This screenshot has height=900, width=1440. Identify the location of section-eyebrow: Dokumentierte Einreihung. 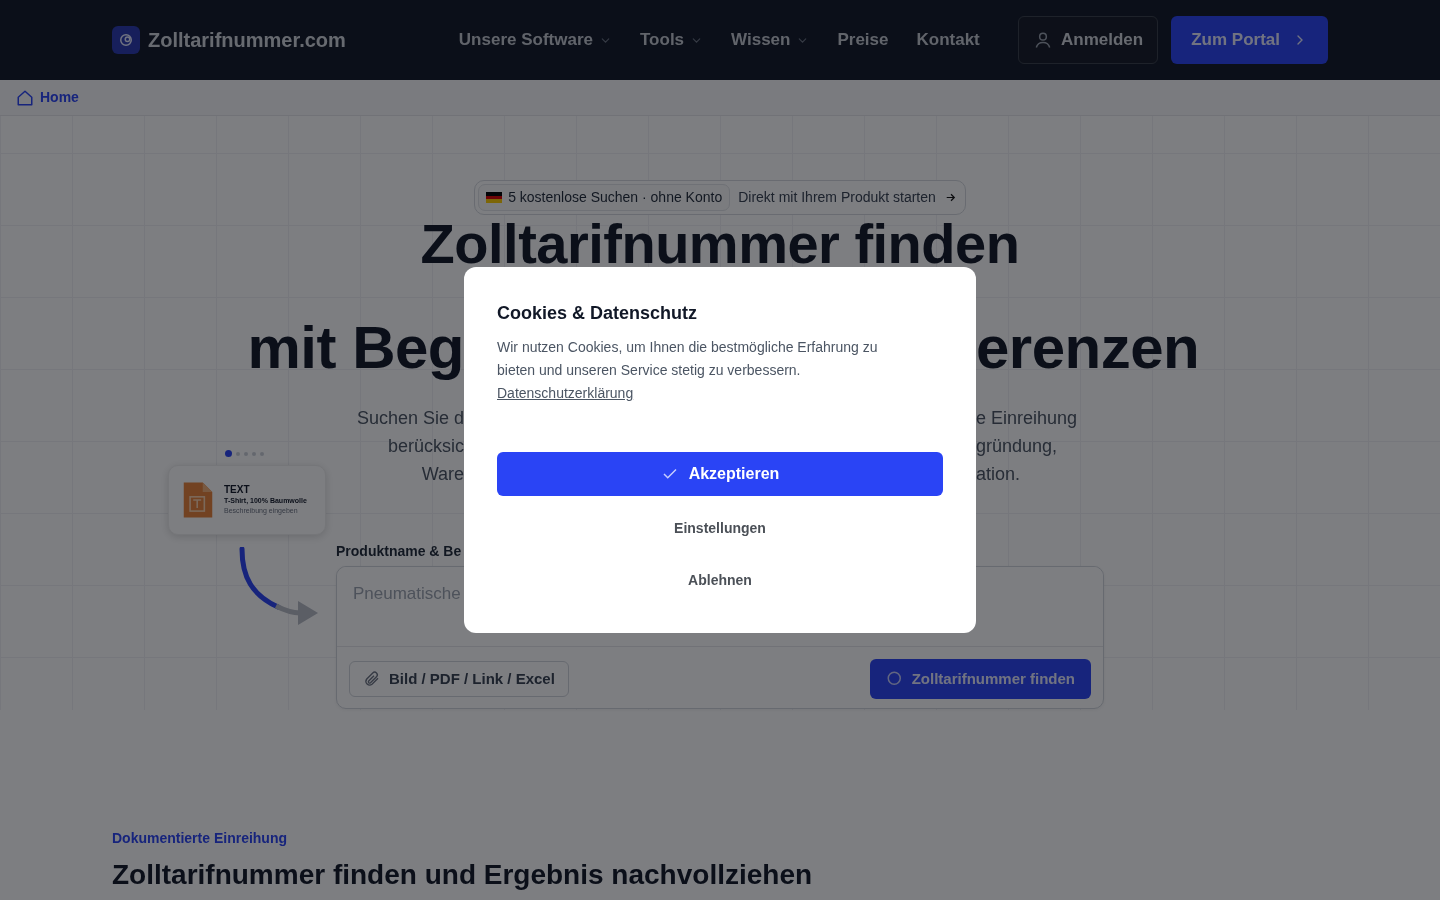
(200, 838).